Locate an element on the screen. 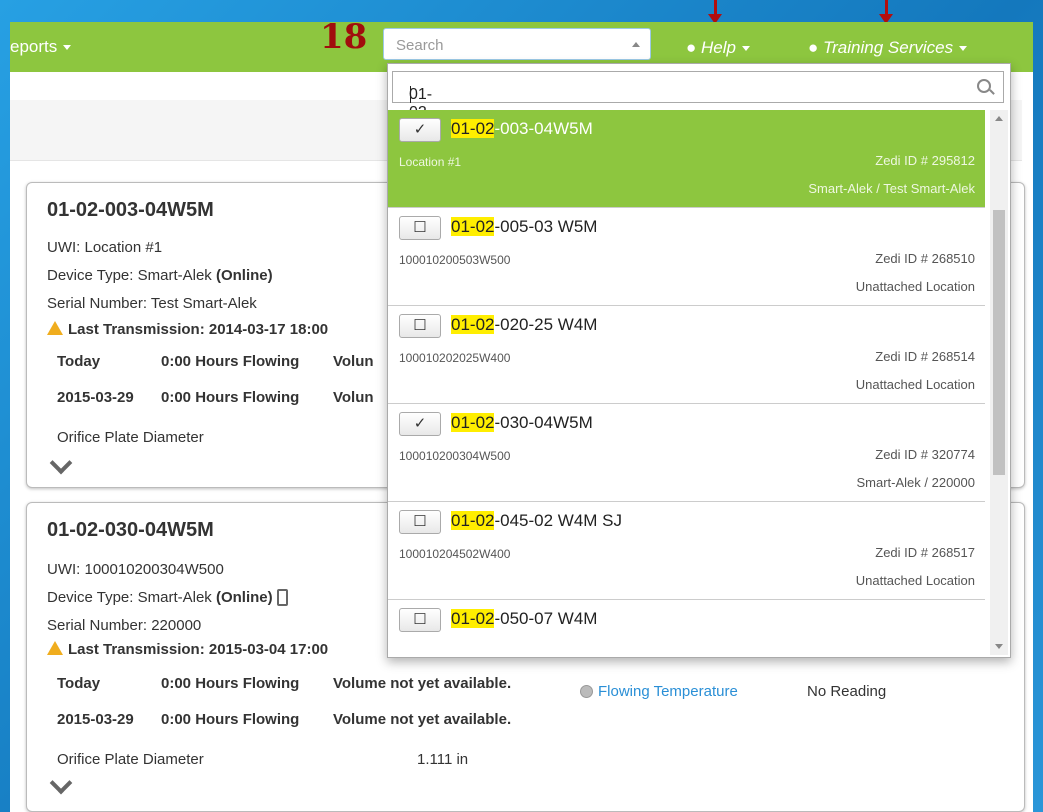 The image size is (1043, 812). result-zedi-id: Zedi ID # 268517 is located at coordinates (925, 552).